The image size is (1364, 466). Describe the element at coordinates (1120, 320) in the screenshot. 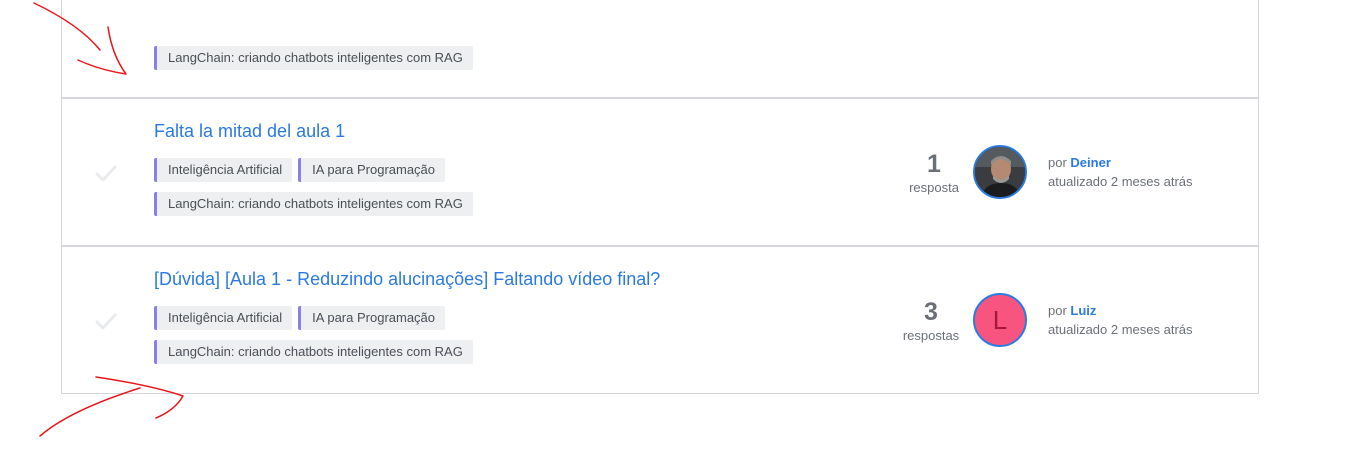

I see `topic-meta: por Luiz atualizado 2 meses atrás` at that location.